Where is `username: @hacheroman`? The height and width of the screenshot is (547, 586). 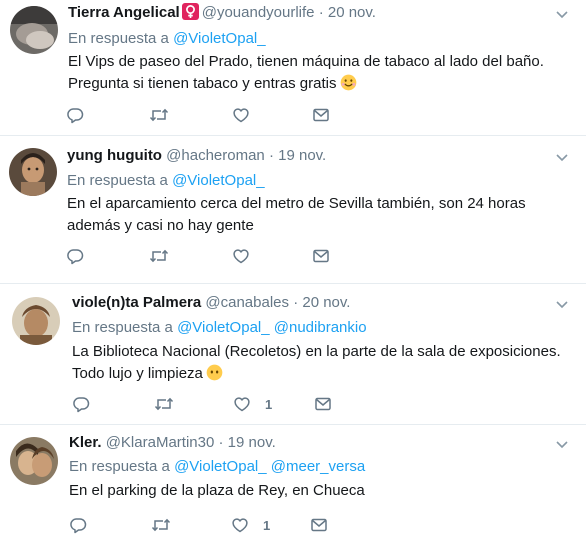 username: @hacheroman is located at coordinates (215, 155).